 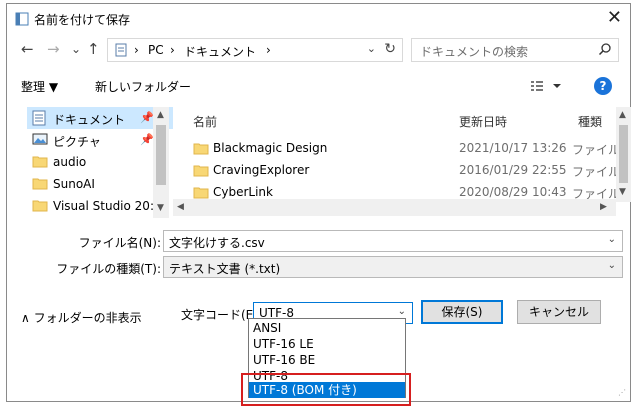 What do you see at coordinates (220, 51) in the screenshot?
I see `breadcrumb-documents: ドキュメント` at bounding box center [220, 51].